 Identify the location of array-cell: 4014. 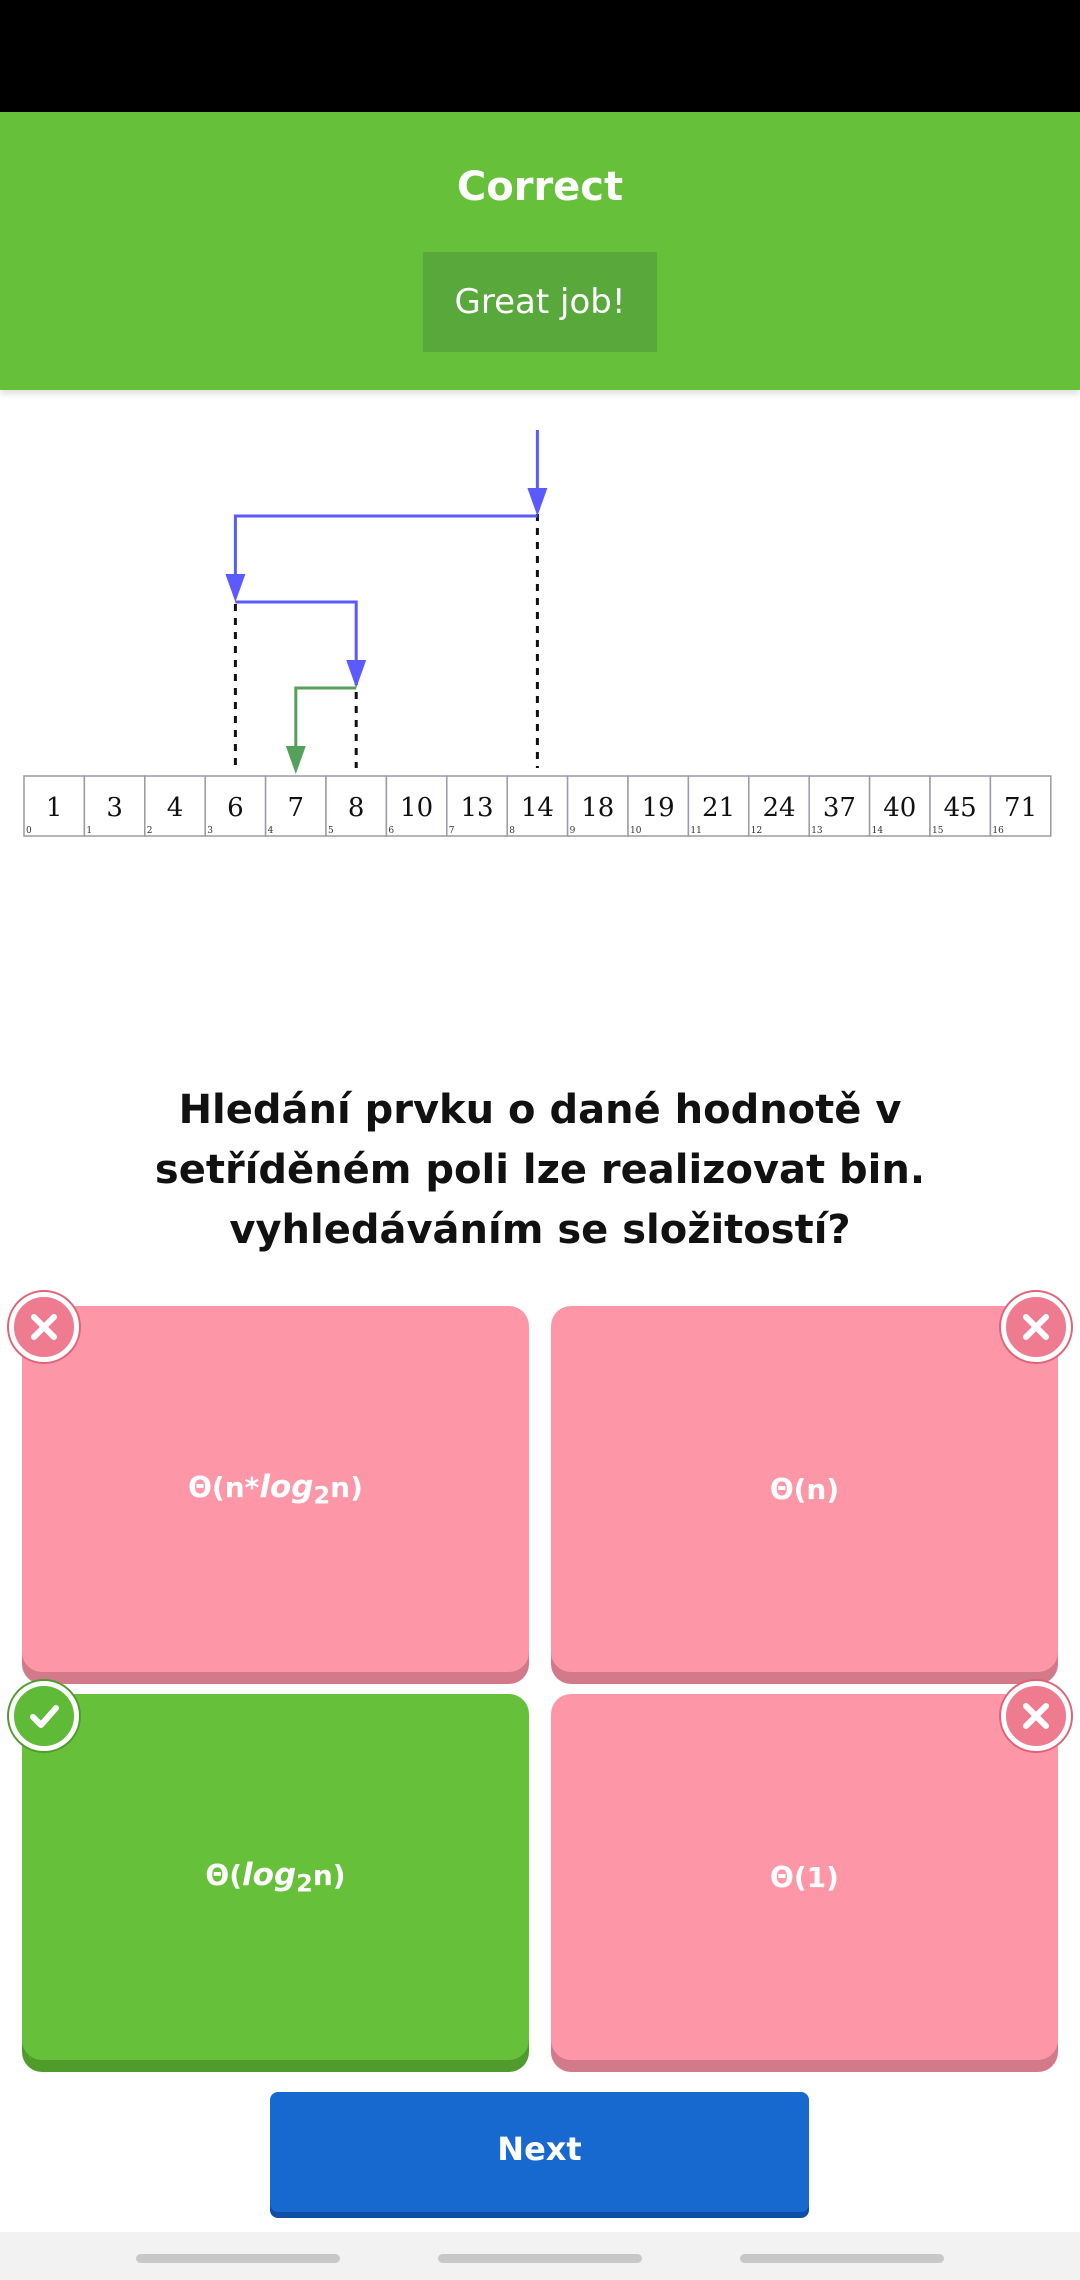
(899, 806).